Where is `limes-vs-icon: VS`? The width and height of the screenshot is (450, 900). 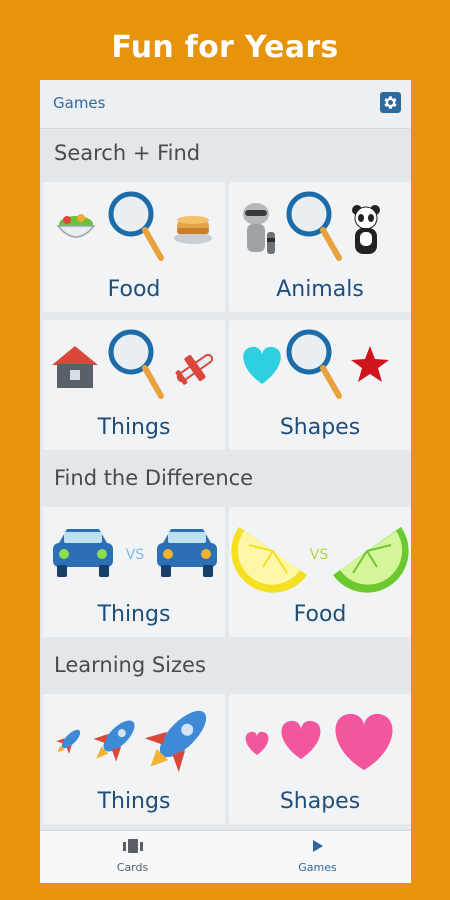
limes-vs-icon: VS is located at coordinates (320, 560).